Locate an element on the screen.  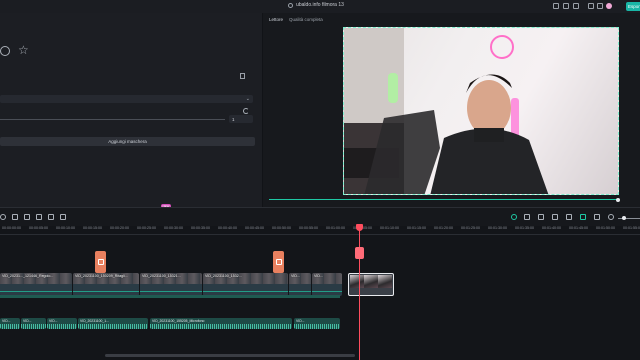
avatar is located at coordinates (609, 6).